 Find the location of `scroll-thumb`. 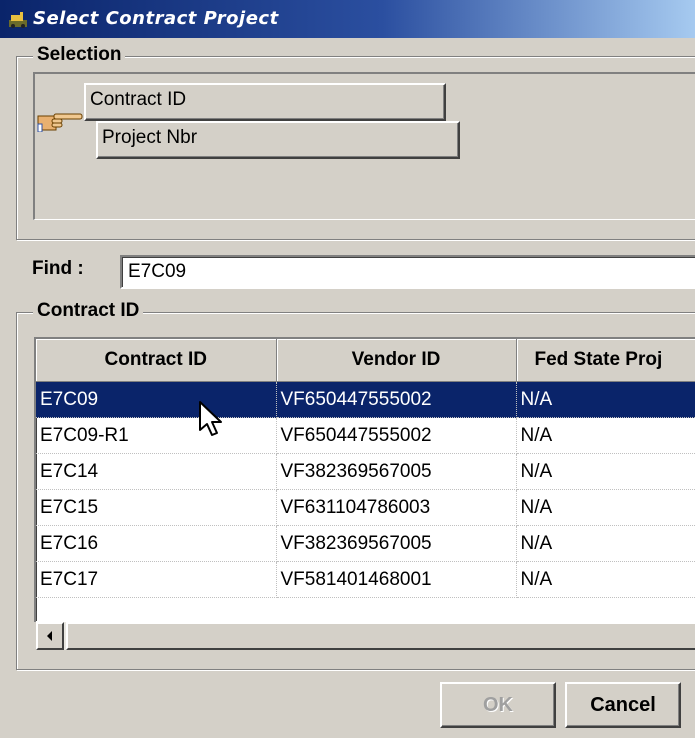

scroll-thumb is located at coordinates (380, 636).